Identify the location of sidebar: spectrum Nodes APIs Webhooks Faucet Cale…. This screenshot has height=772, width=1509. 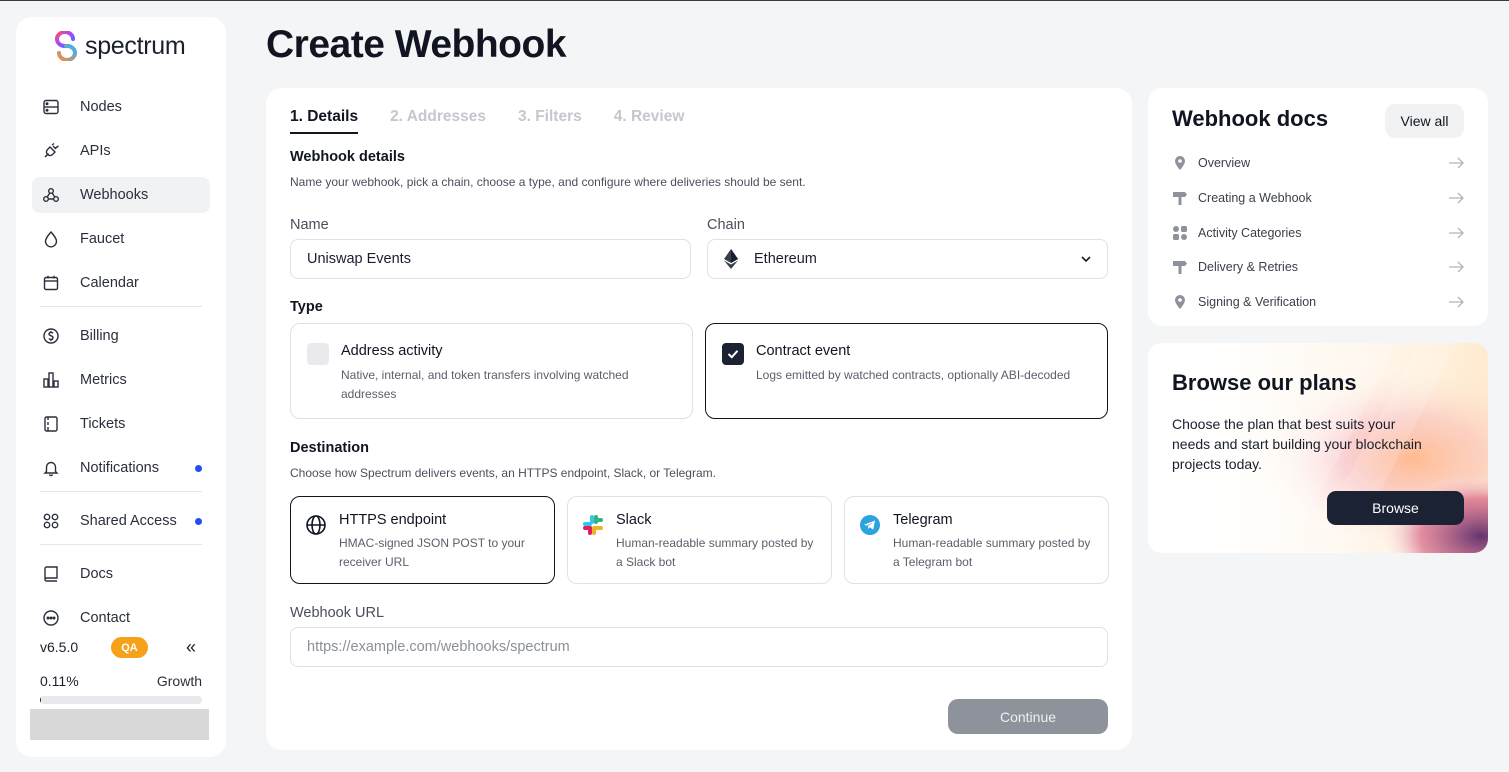
(121, 387).